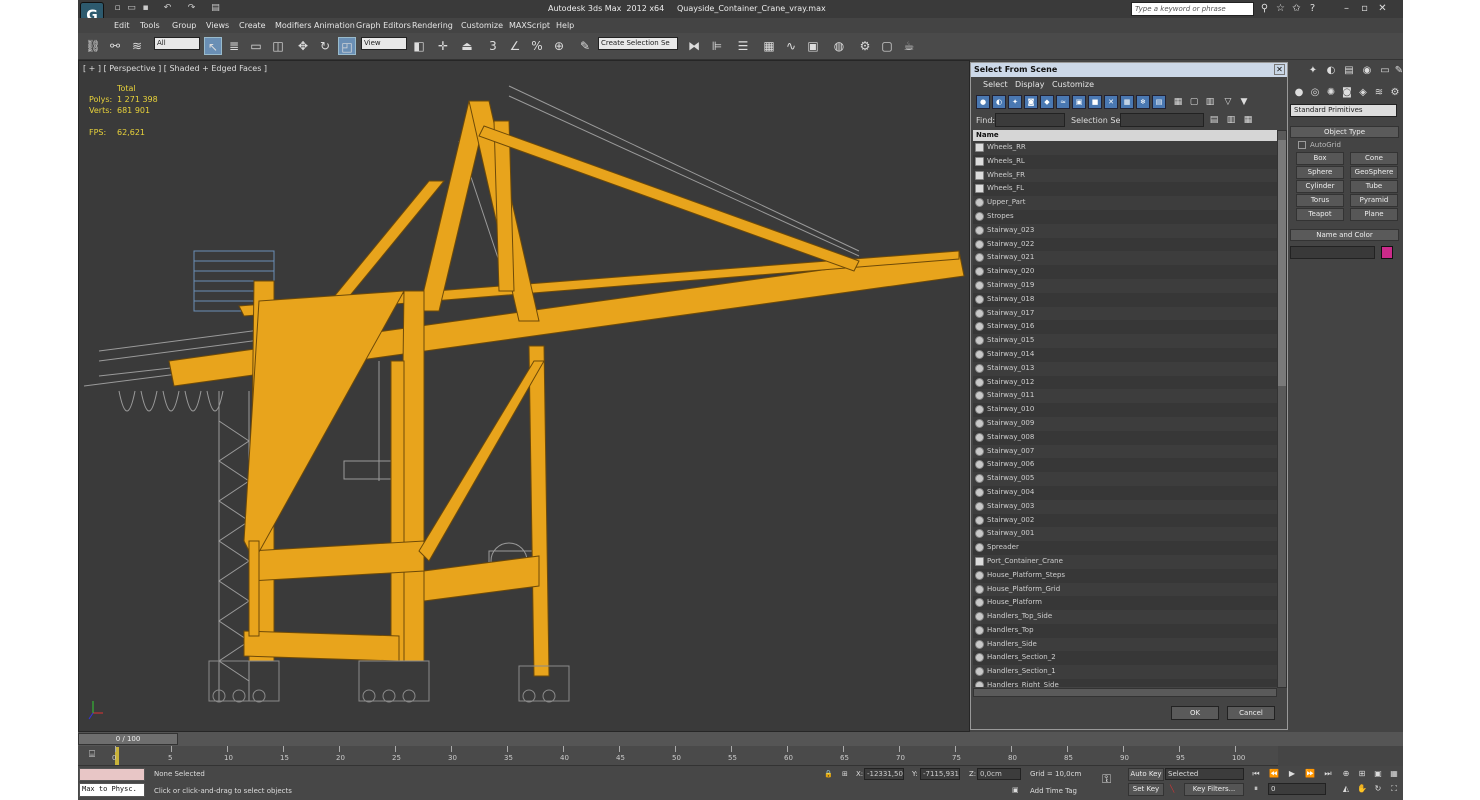 The width and height of the screenshot is (1480, 800). I want to click on render-production-icon: ☕, so click(909, 46).